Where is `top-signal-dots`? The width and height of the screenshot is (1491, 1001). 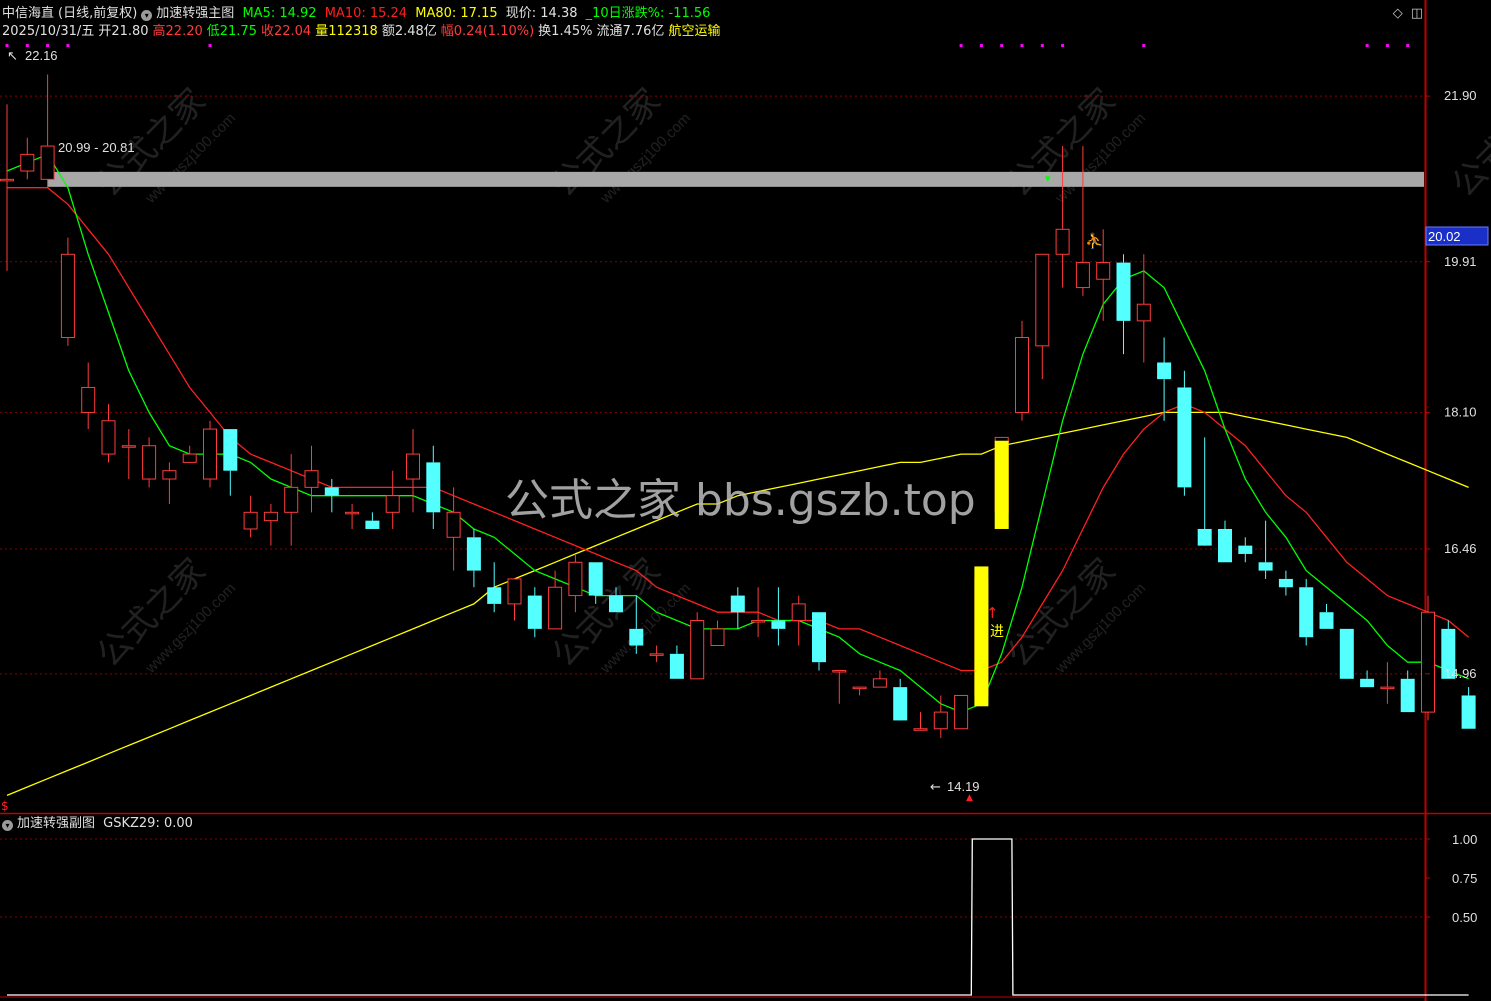
top-signal-dots is located at coordinates (707, 45).